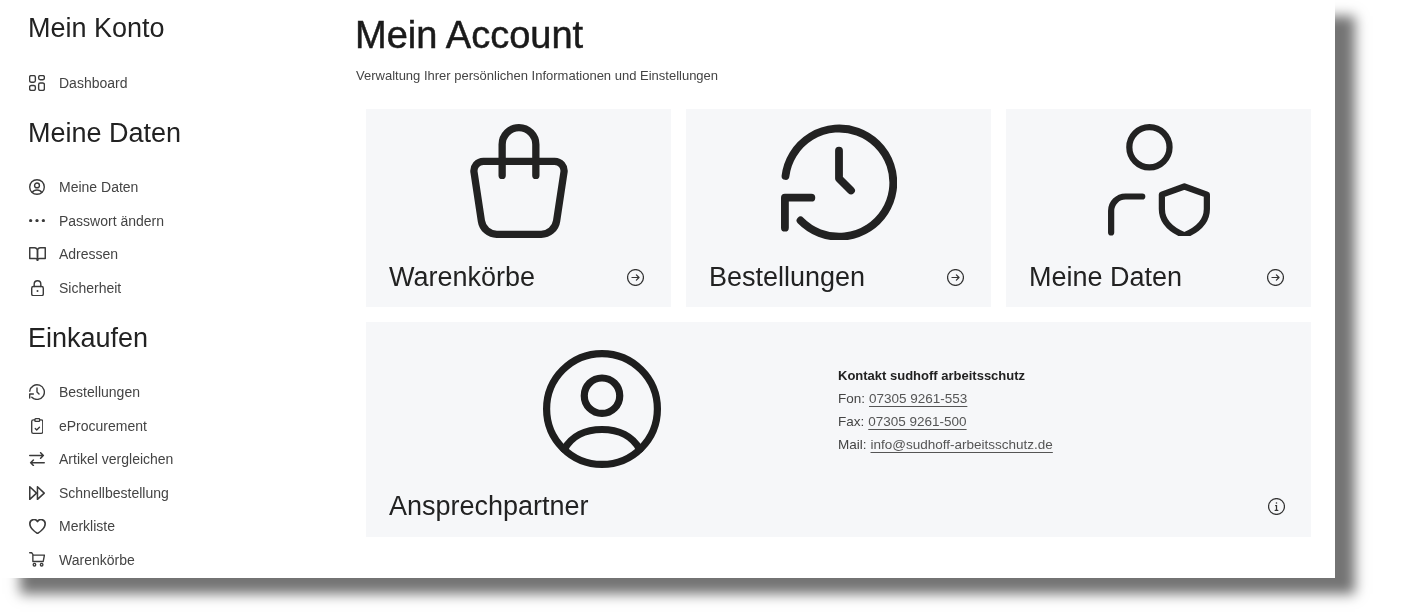  Describe the element at coordinates (191, 288) in the screenshot. I see `nav-link: Sicherheit` at that location.